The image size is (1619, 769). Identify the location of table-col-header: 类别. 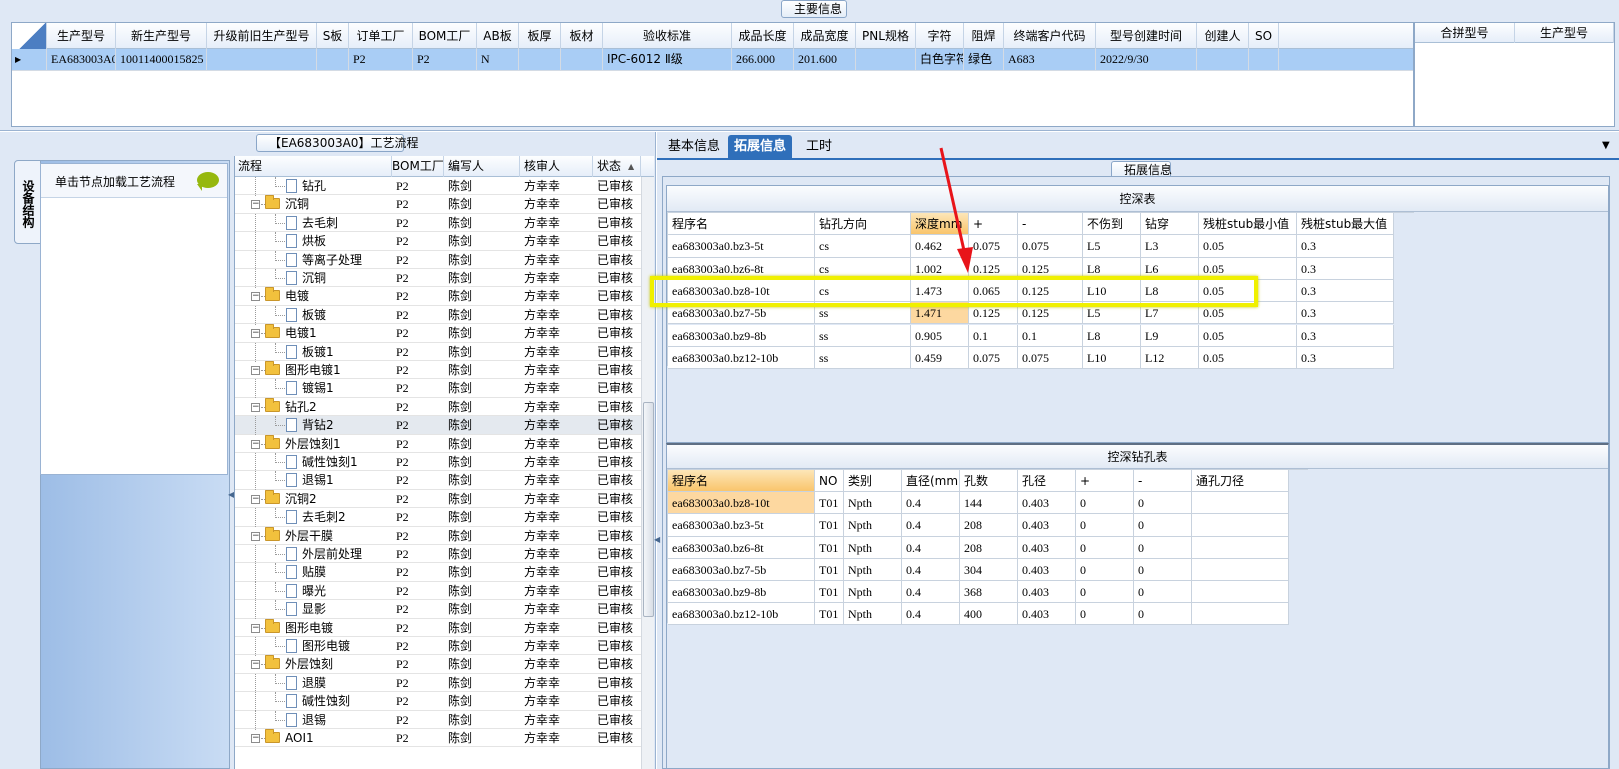
(873, 481).